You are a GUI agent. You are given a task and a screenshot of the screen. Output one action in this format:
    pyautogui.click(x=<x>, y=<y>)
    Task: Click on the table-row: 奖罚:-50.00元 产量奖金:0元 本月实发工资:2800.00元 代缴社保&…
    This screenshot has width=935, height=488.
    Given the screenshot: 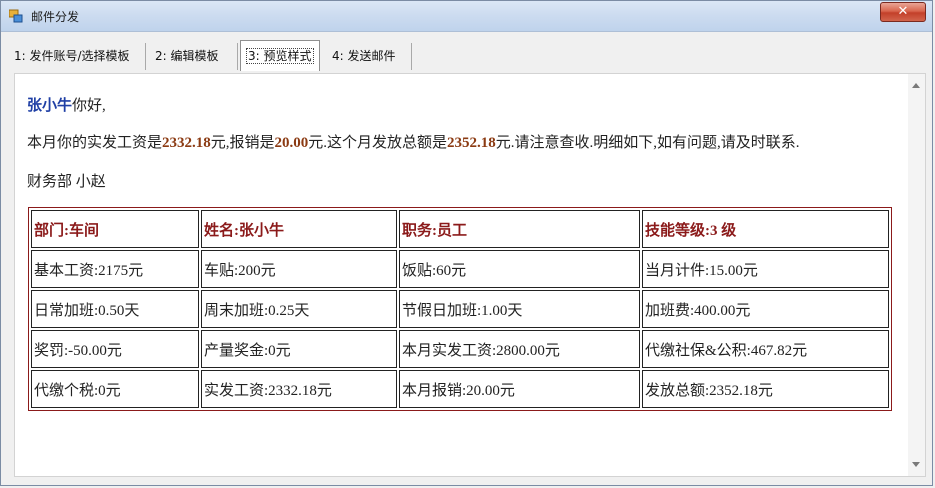 What is the action you would take?
    pyautogui.click(x=460, y=349)
    